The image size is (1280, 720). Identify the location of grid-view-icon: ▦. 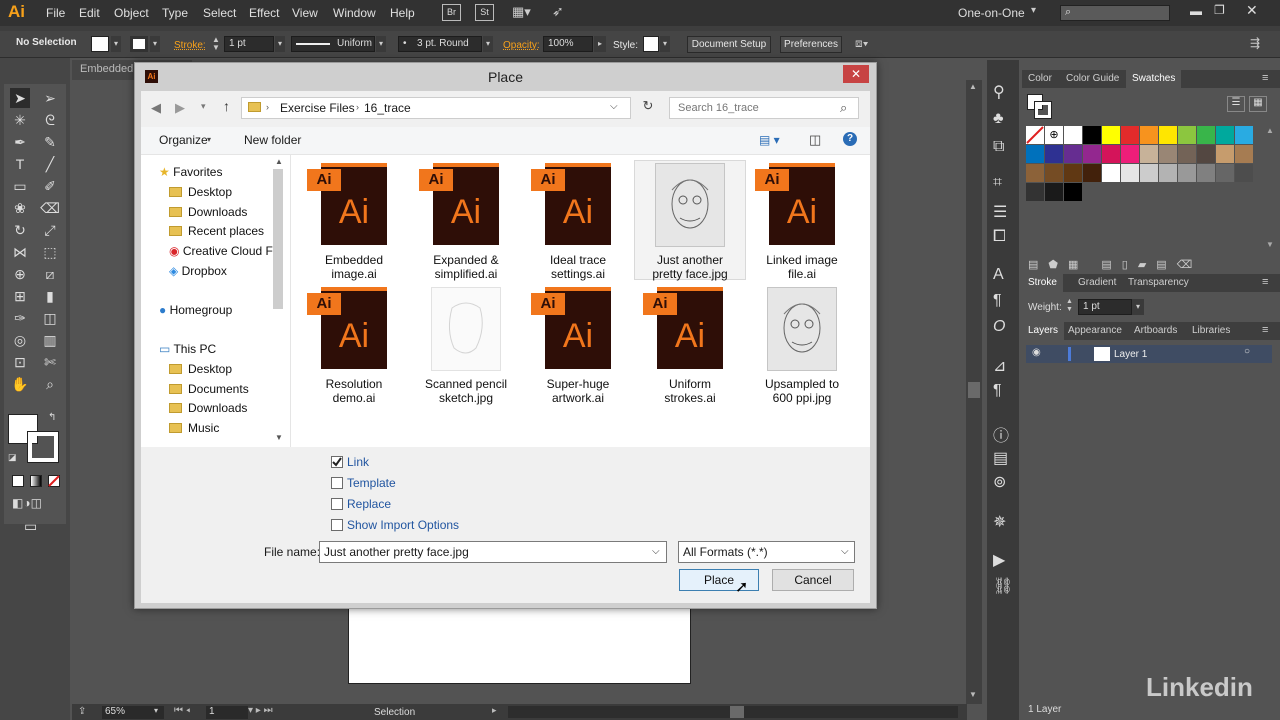
(1258, 104).